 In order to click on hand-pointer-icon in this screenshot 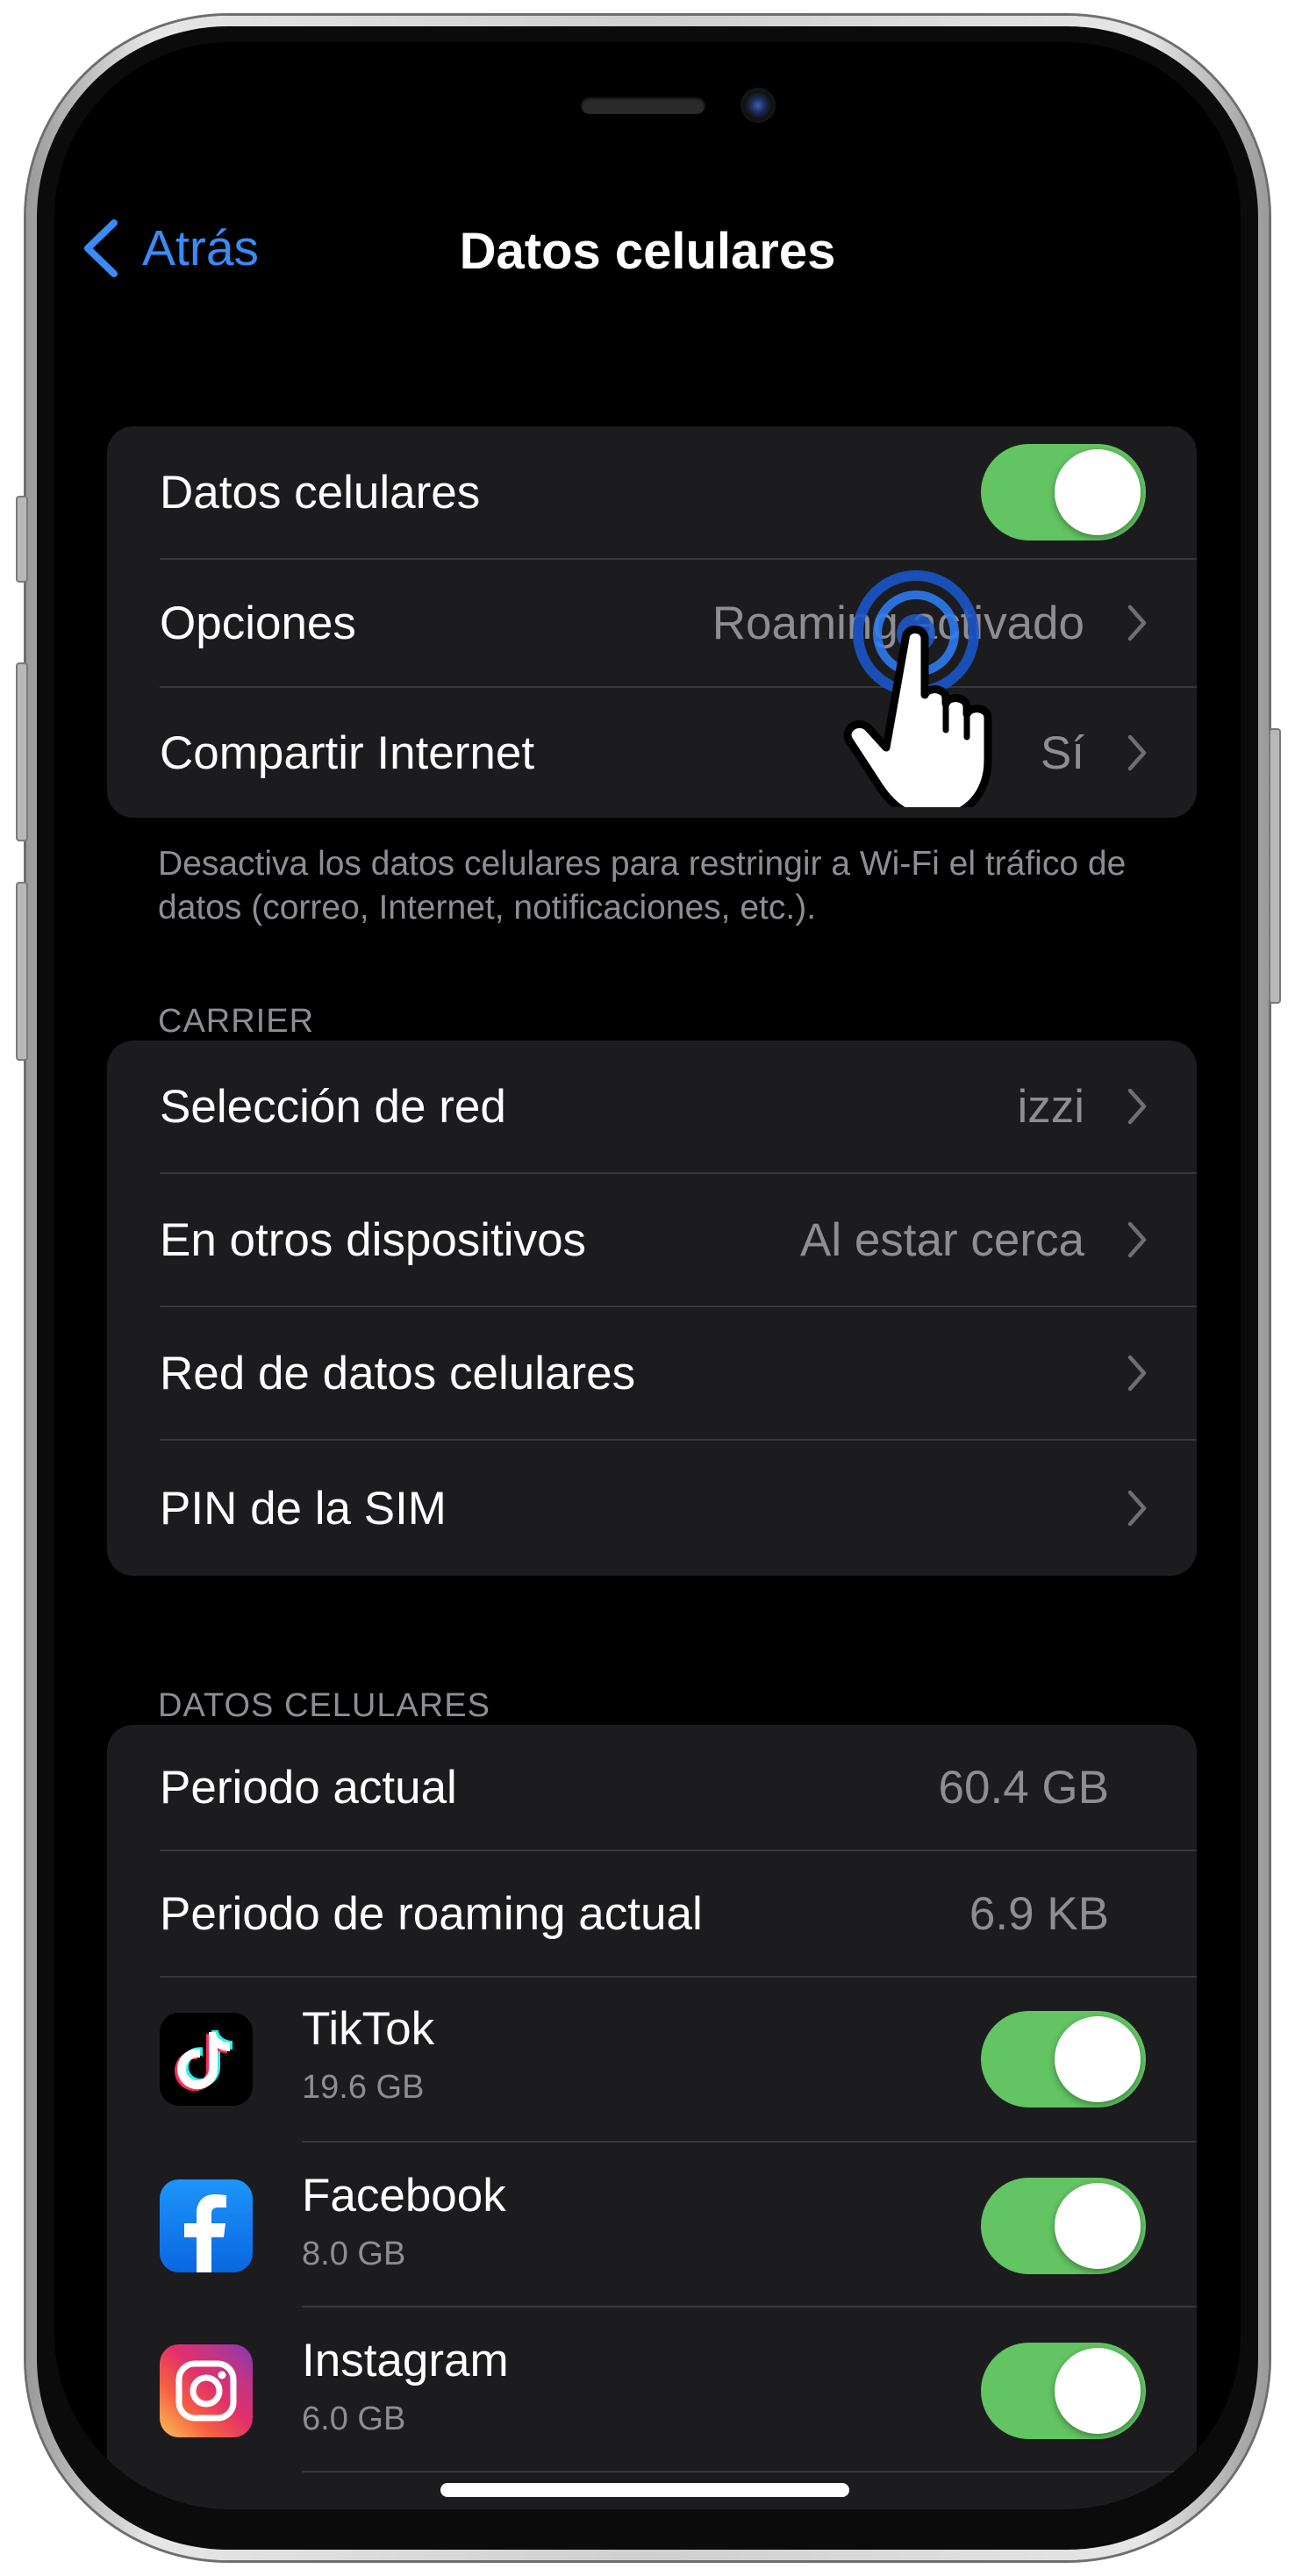, I will do `click(917, 688)`.